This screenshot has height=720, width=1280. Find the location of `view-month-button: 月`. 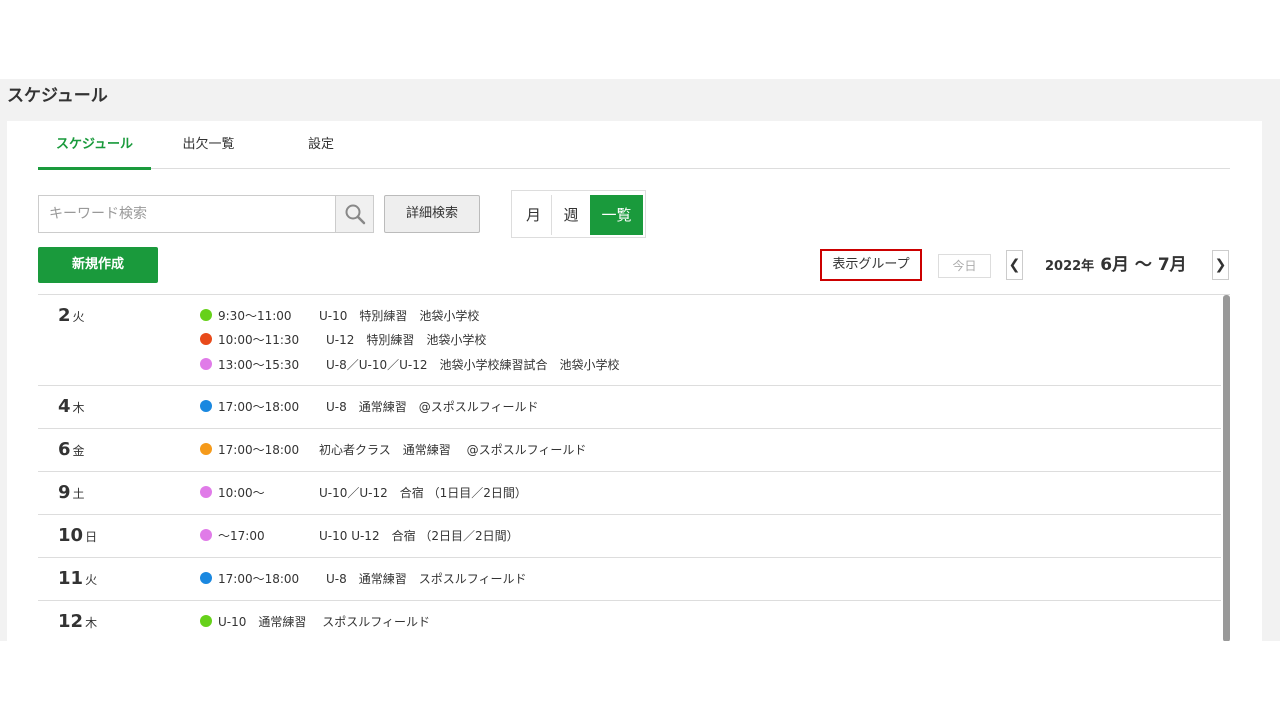

view-month-button: 月 is located at coordinates (534, 215).